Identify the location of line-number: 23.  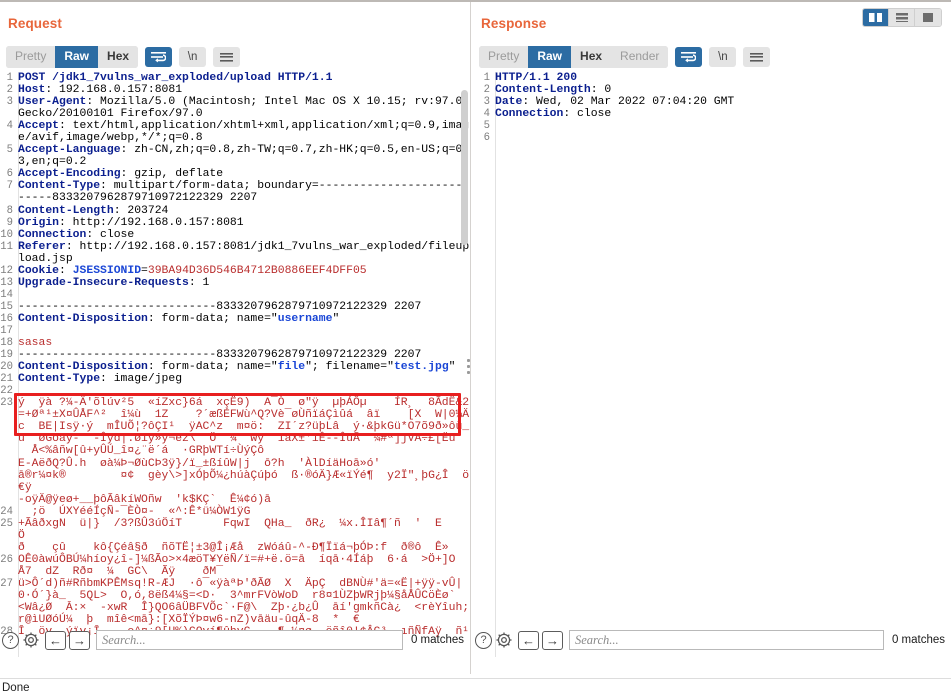
(6, 403).